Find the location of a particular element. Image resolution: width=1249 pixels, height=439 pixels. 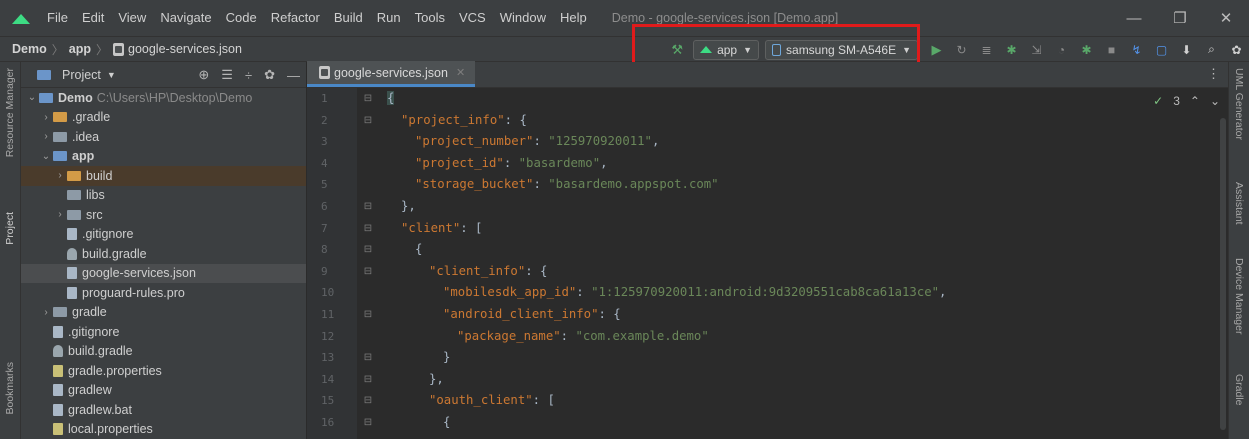

code-punct: : [ is located at coordinates (471, 227).